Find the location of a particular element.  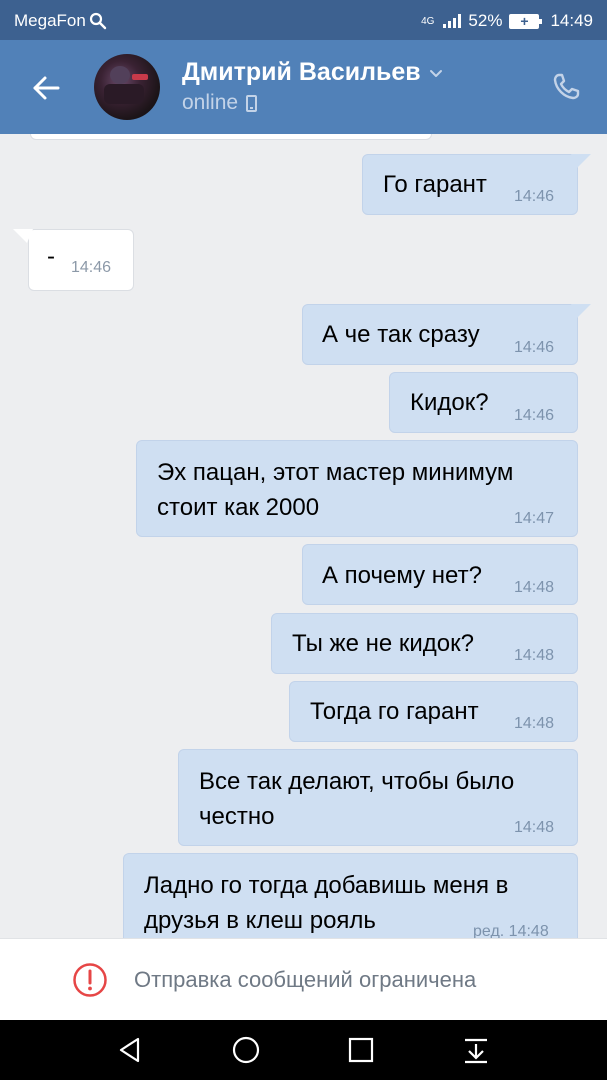

message-time: ред. 14:48 is located at coordinates (511, 930).